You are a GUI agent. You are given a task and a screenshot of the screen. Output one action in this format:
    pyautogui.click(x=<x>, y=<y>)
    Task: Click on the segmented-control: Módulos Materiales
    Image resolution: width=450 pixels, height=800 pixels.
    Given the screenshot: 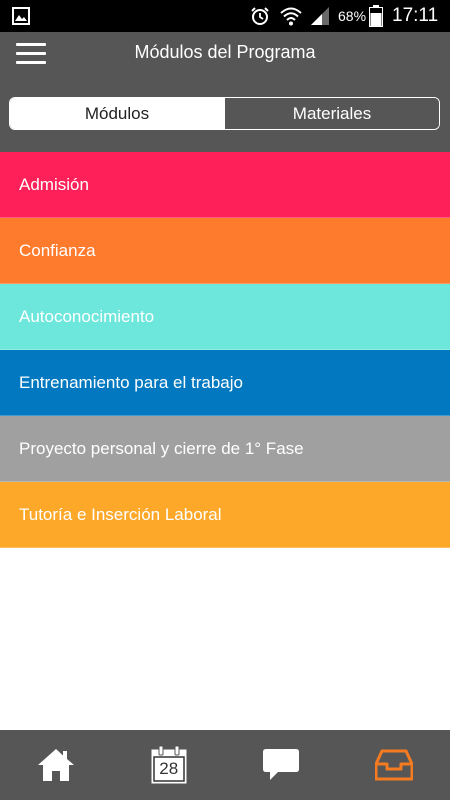 What is the action you would take?
    pyautogui.click(x=224, y=113)
    